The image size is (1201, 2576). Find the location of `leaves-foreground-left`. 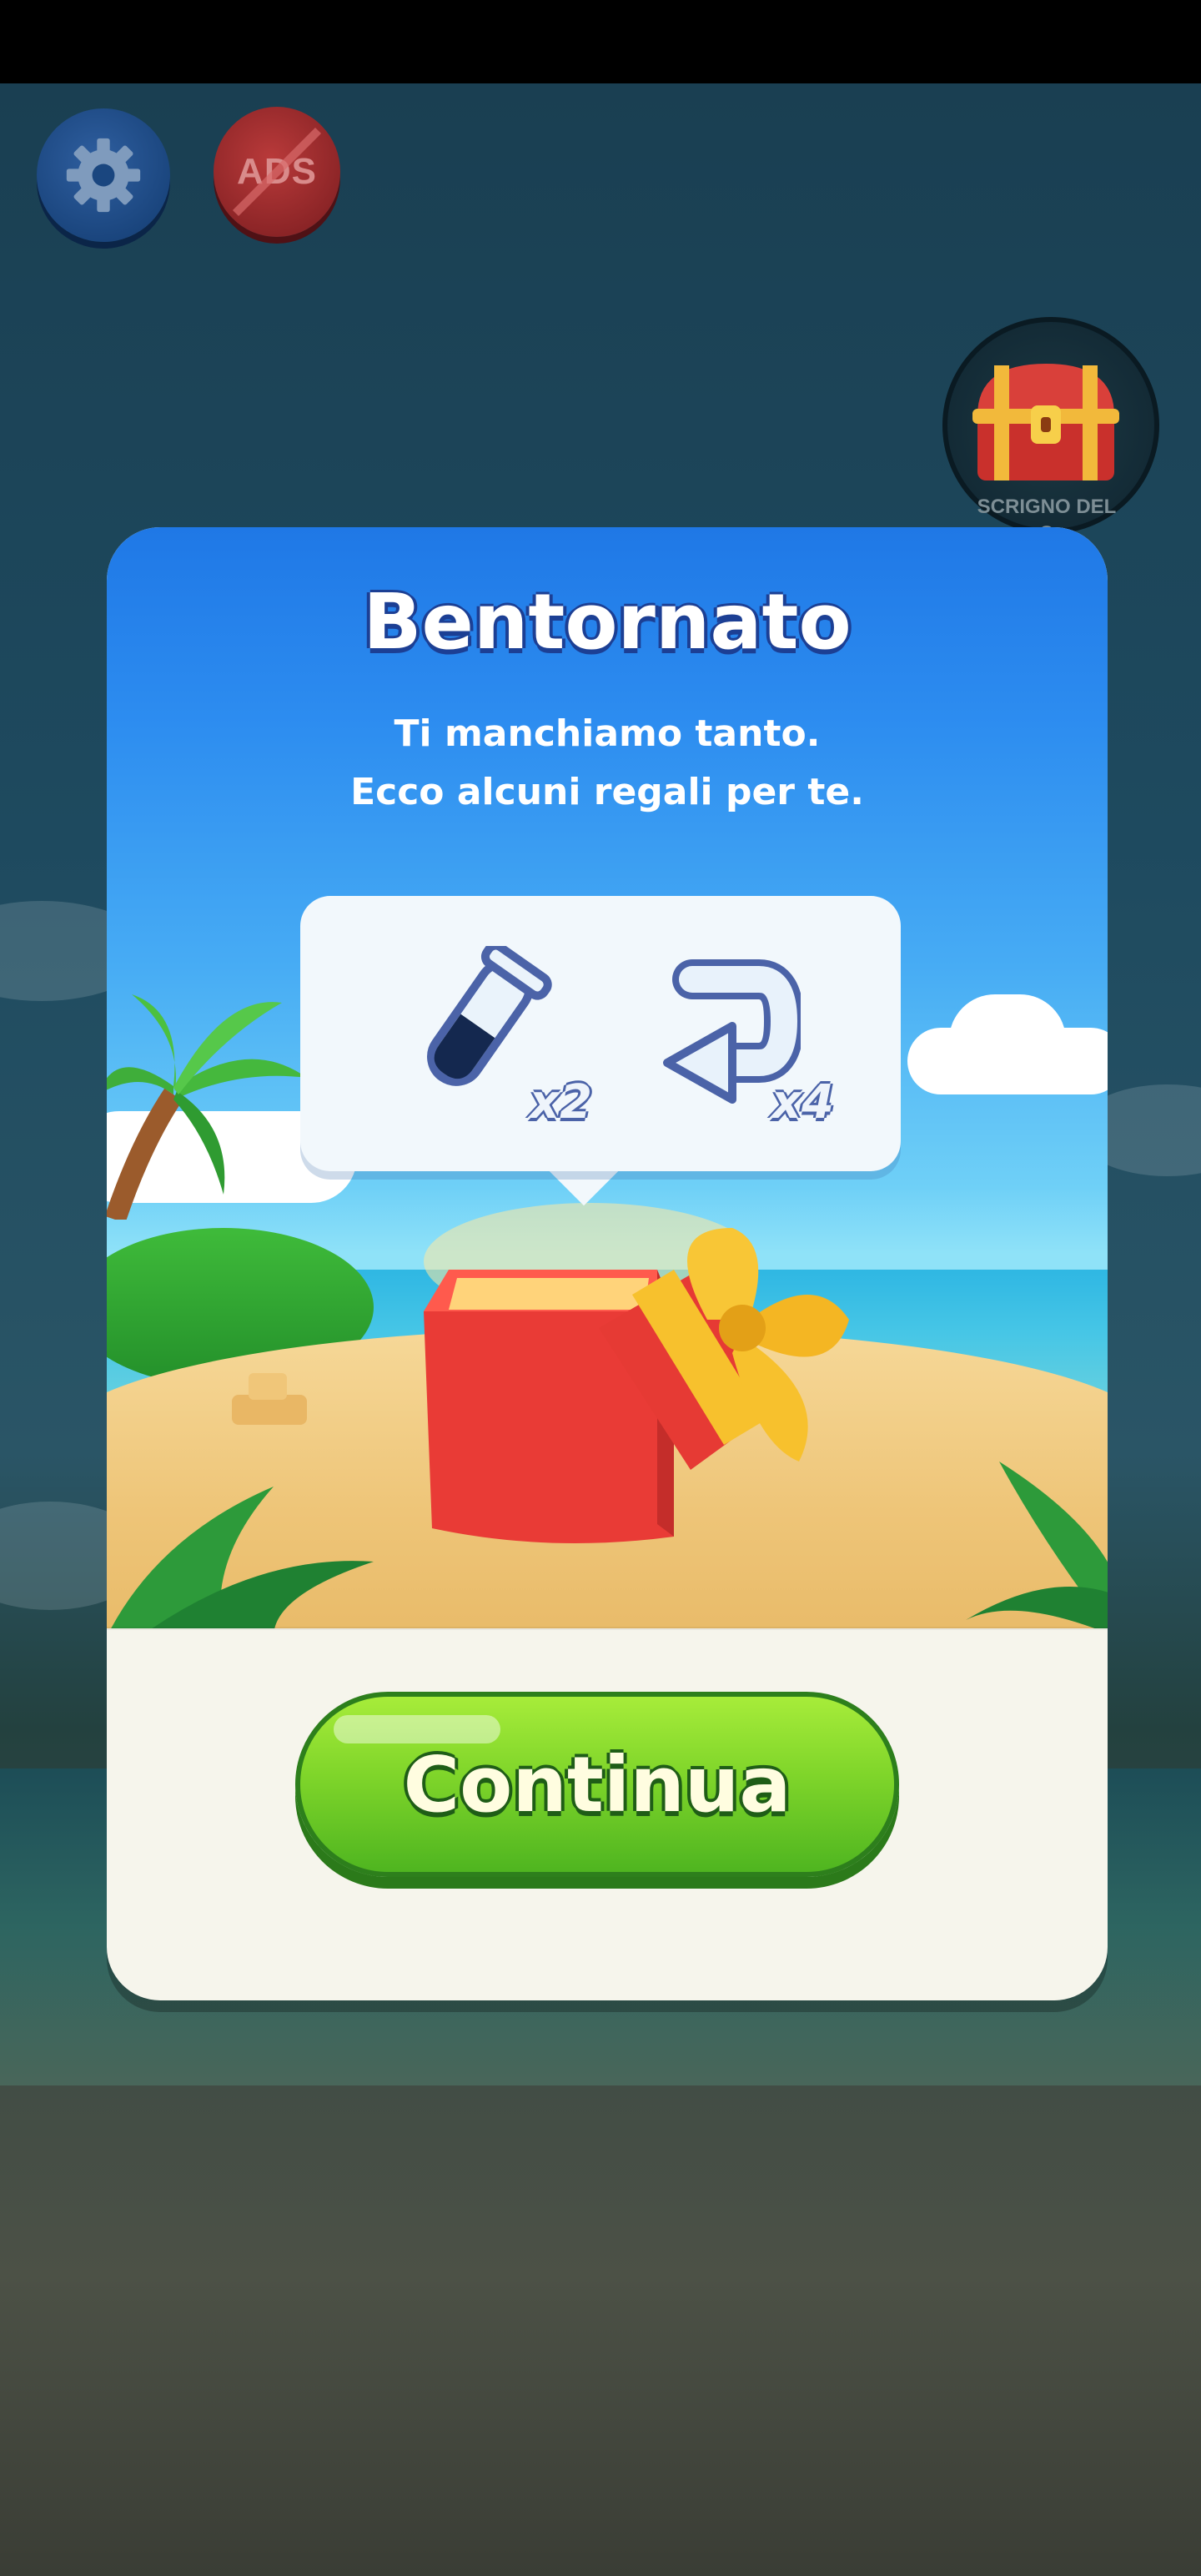

leaves-foreground-left is located at coordinates (243, 1557).